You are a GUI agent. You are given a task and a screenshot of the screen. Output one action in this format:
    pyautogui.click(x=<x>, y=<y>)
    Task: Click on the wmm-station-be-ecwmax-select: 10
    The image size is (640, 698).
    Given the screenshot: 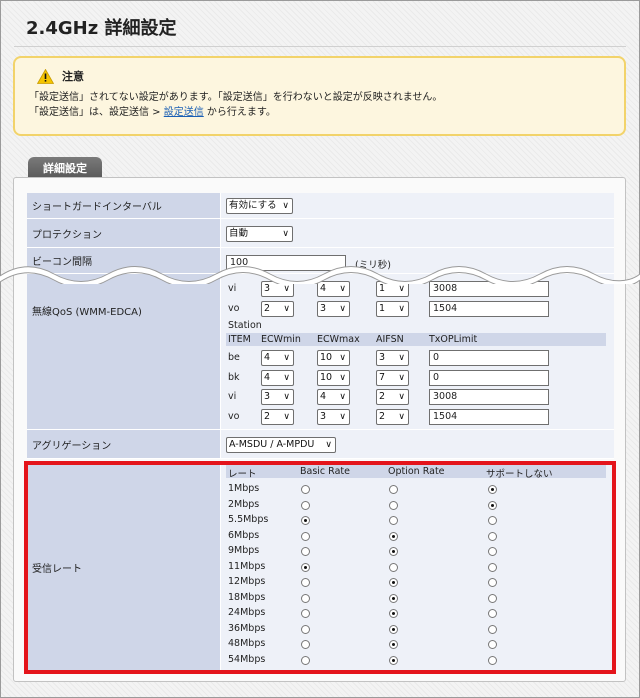 What is the action you would take?
    pyautogui.click(x=333, y=358)
    